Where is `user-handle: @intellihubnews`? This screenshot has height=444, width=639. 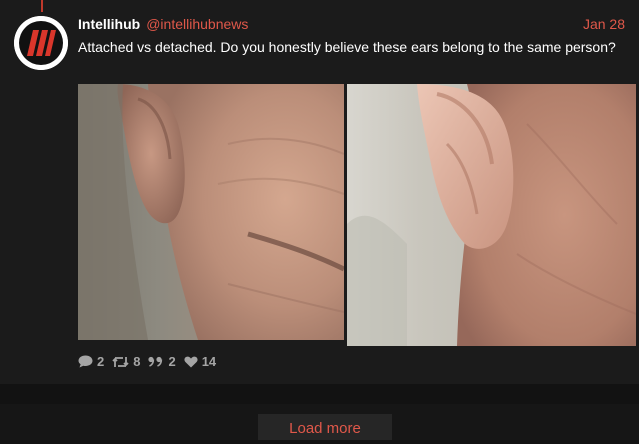
user-handle: @intellihubnews is located at coordinates (197, 24).